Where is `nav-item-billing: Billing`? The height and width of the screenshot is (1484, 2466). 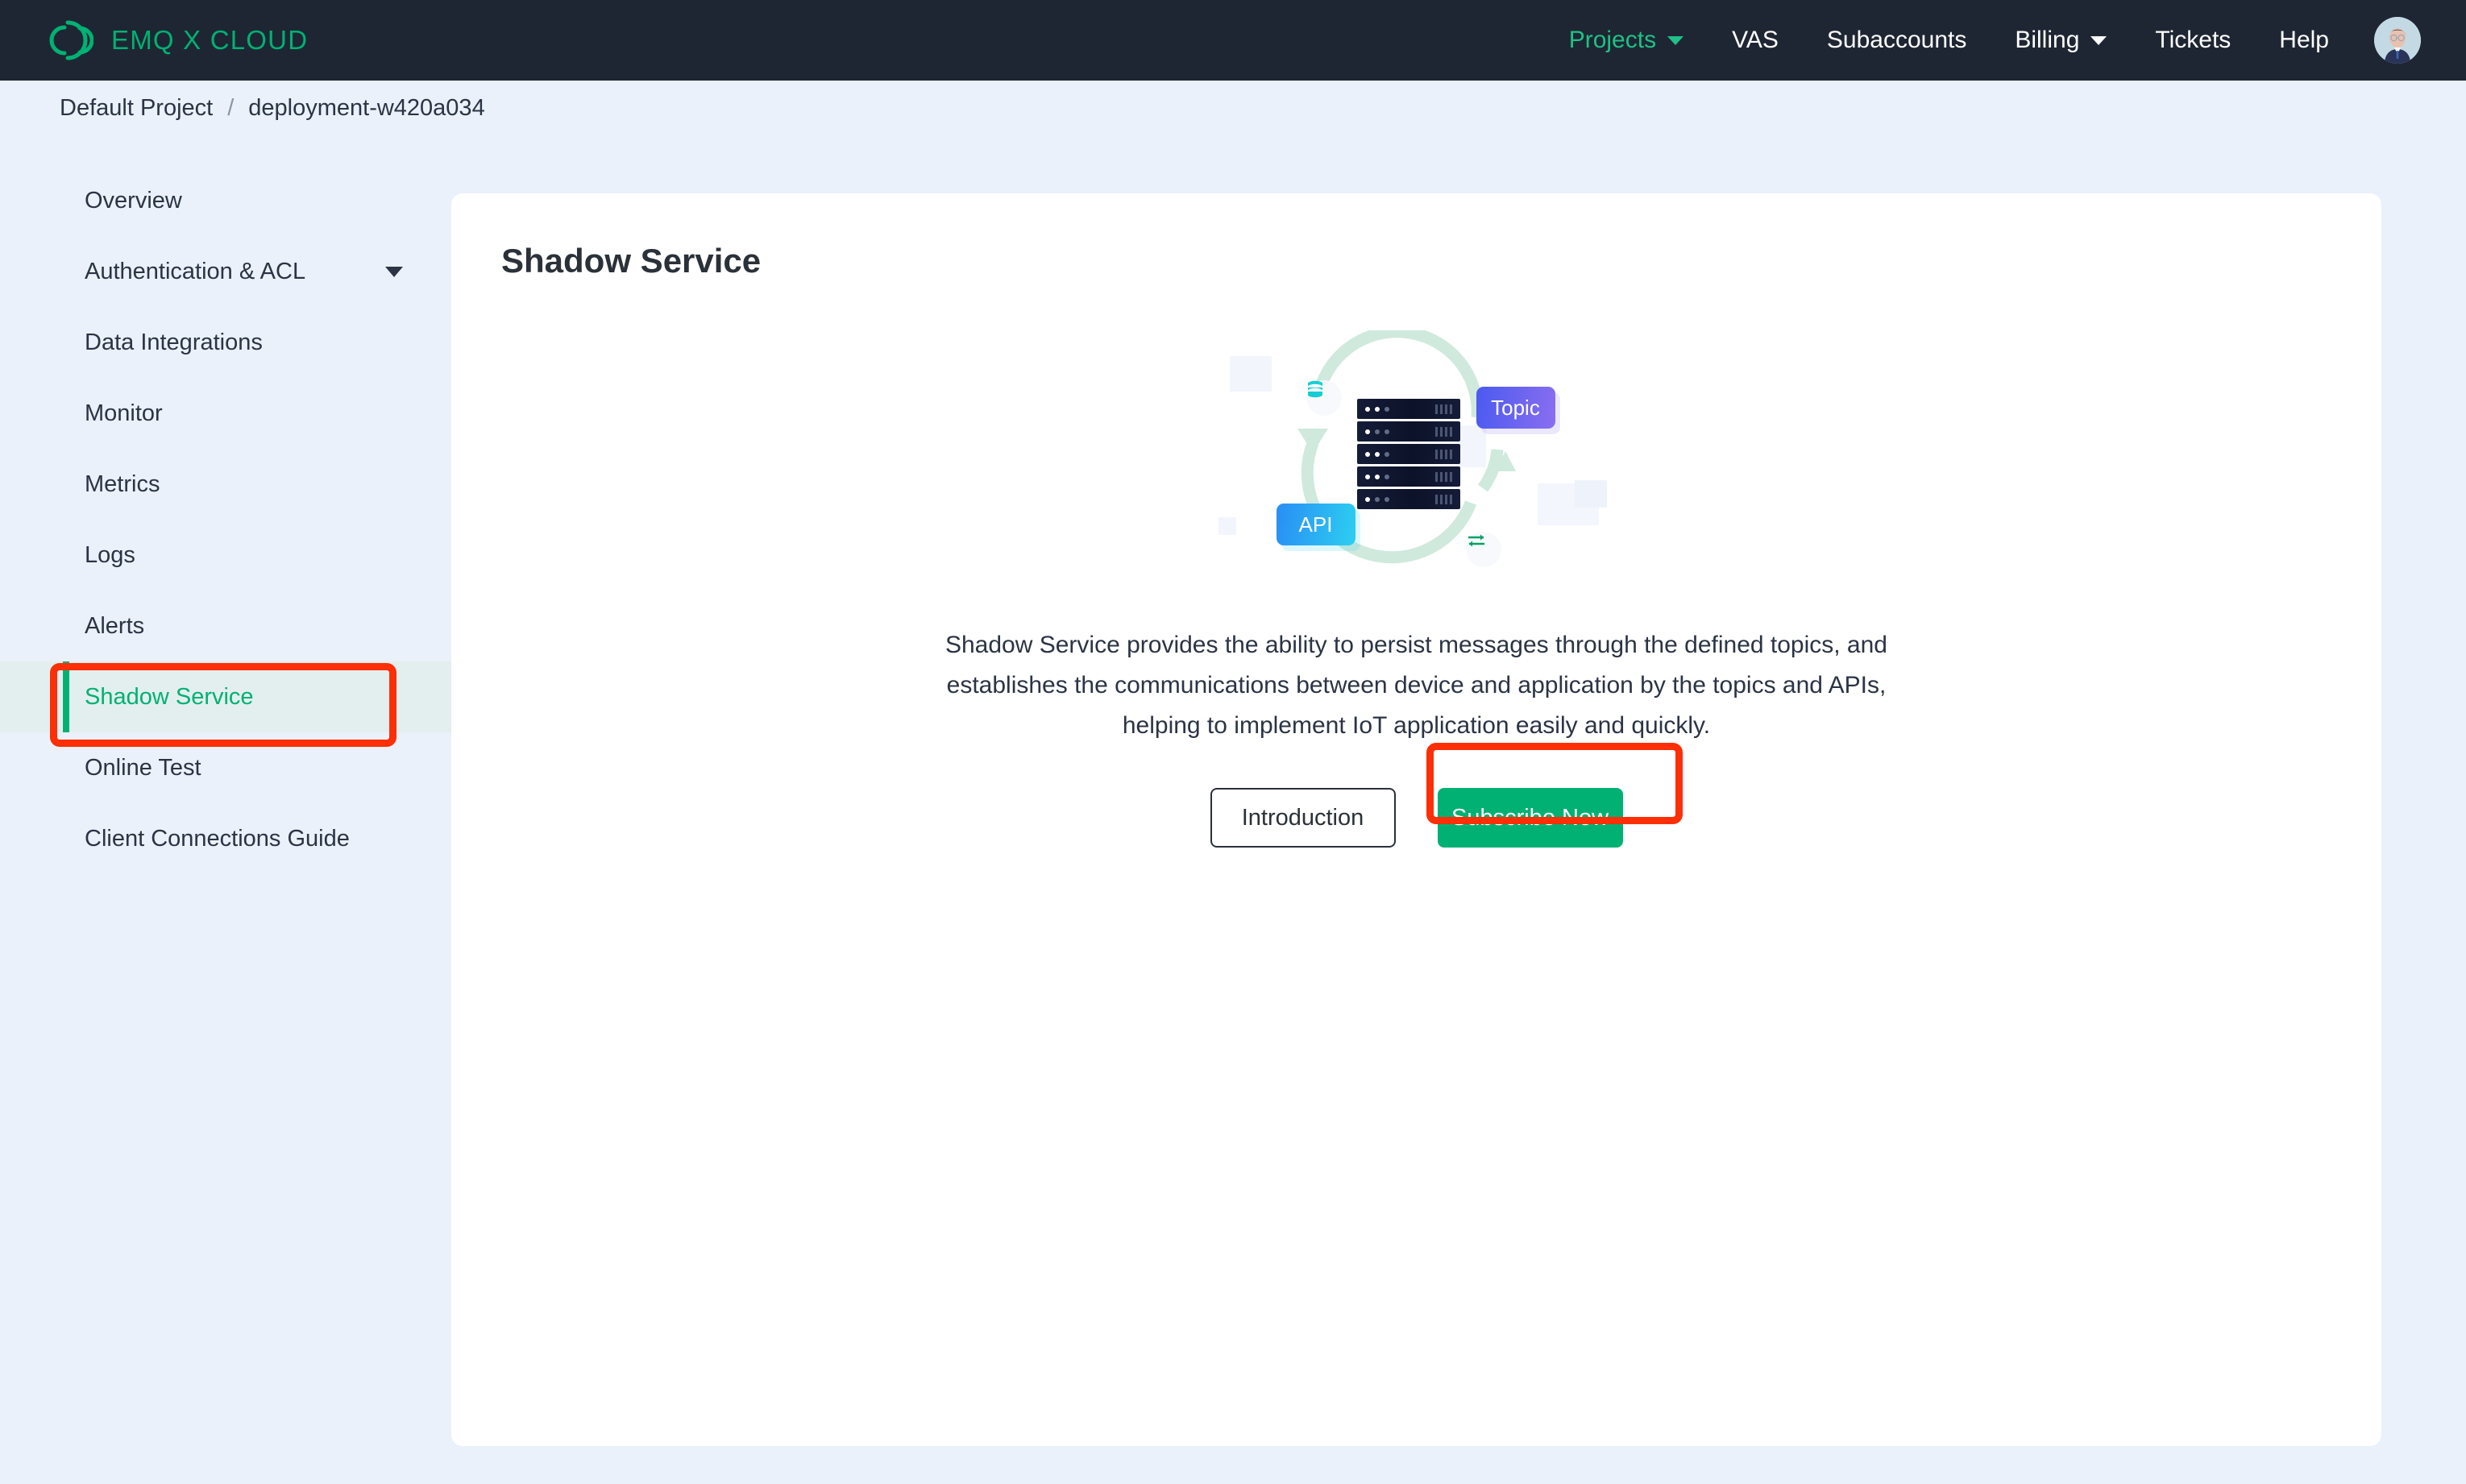 nav-item-billing: Billing is located at coordinates (2061, 40).